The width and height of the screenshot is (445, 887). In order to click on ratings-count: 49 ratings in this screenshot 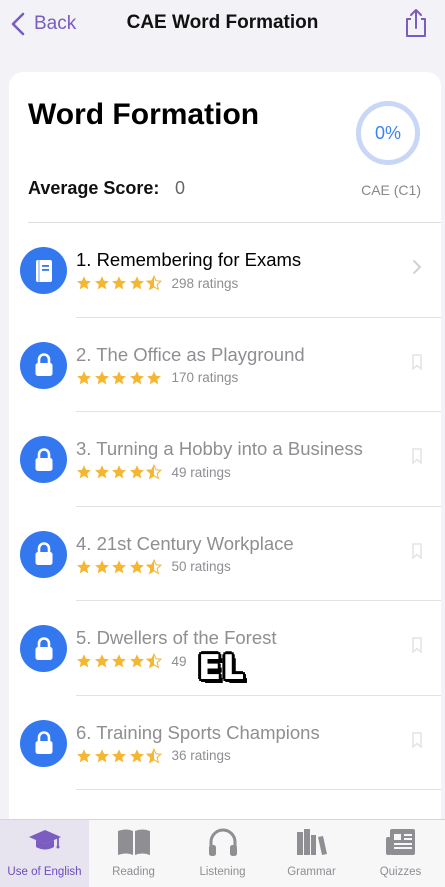, I will do `click(201, 472)`.